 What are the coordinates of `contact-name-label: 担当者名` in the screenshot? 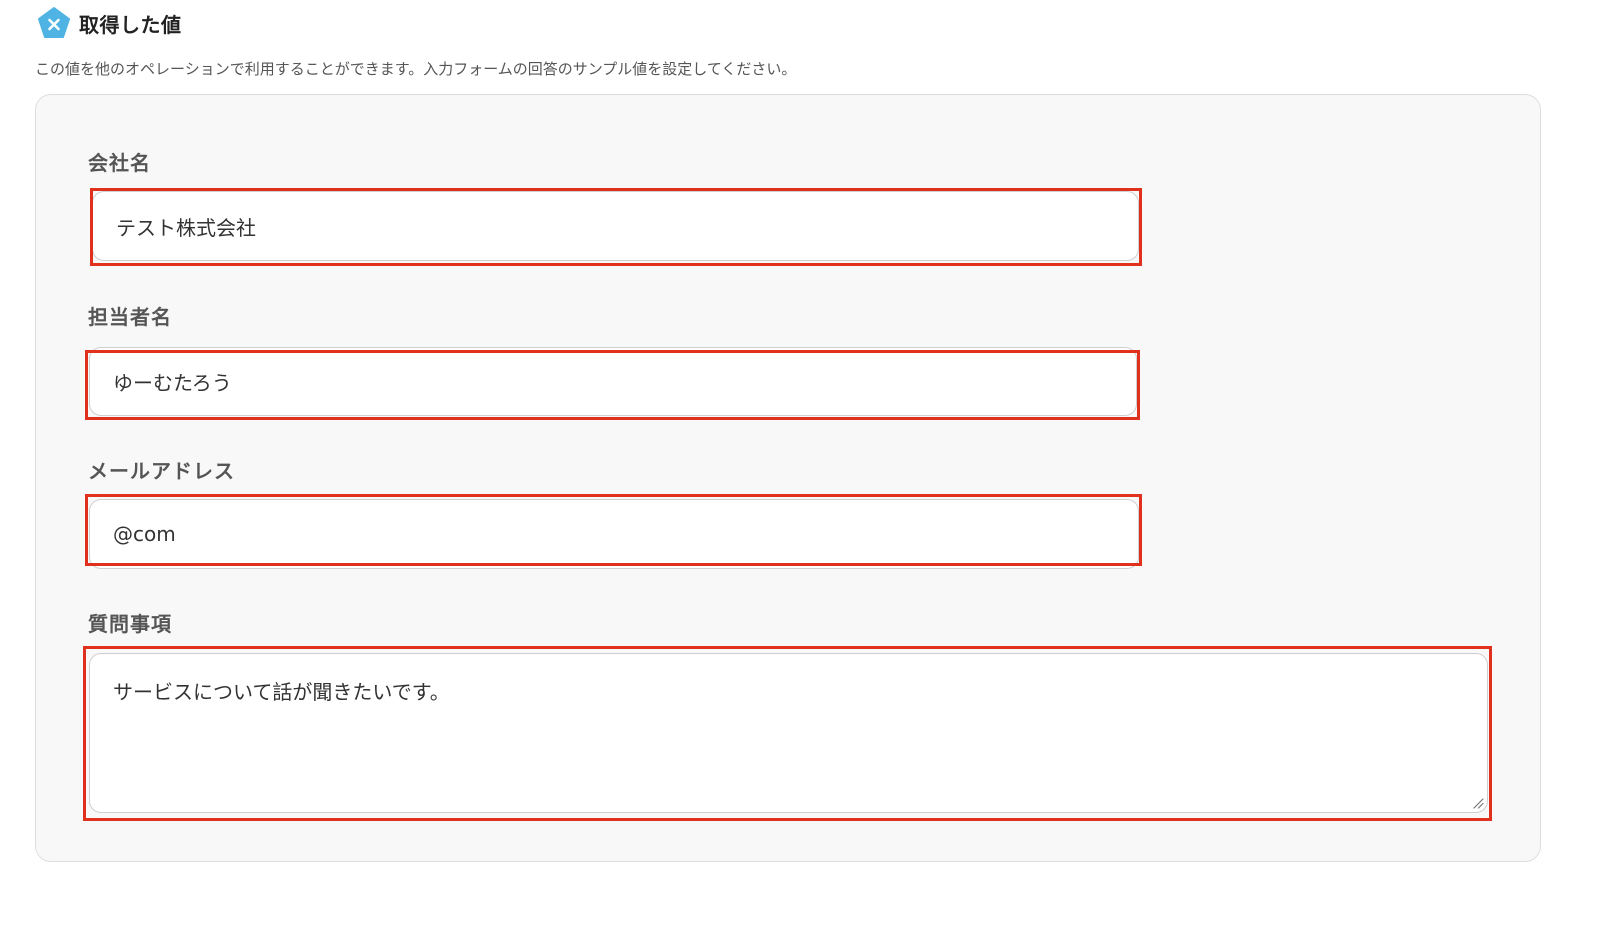 It's located at (130, 317).